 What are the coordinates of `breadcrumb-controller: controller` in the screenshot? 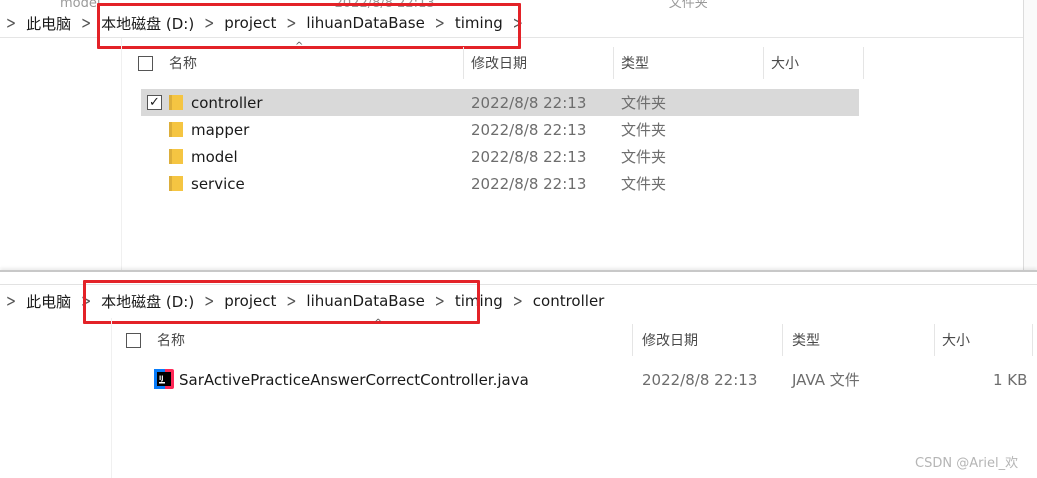 It's located at (569, 301).